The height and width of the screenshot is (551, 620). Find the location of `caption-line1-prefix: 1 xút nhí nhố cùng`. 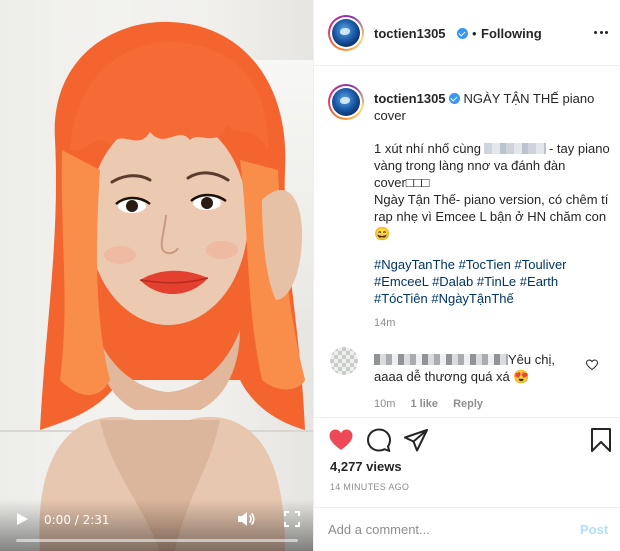

caption-line1-prefix: 1 xút nhí nhố cùng is located at coordinates (427, 148).